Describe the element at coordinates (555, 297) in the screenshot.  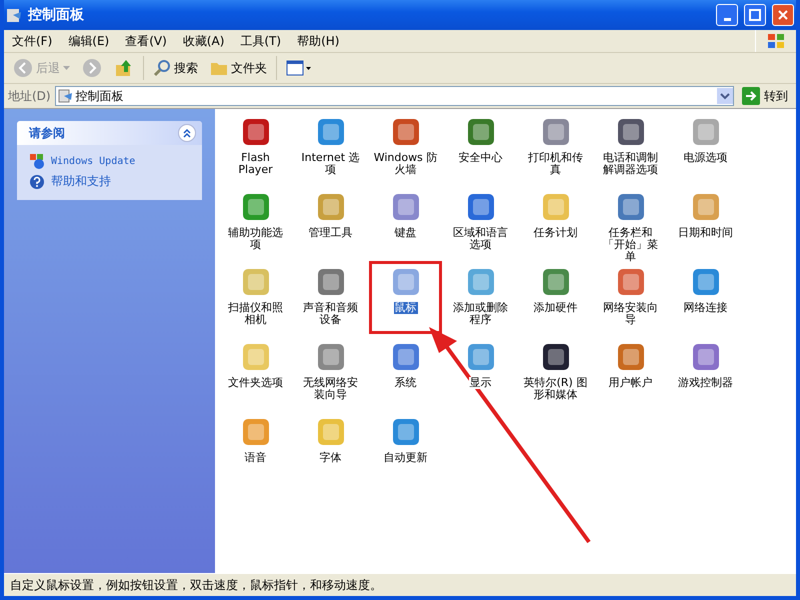
I see `control-panel-item: 添加硬件` at that location.